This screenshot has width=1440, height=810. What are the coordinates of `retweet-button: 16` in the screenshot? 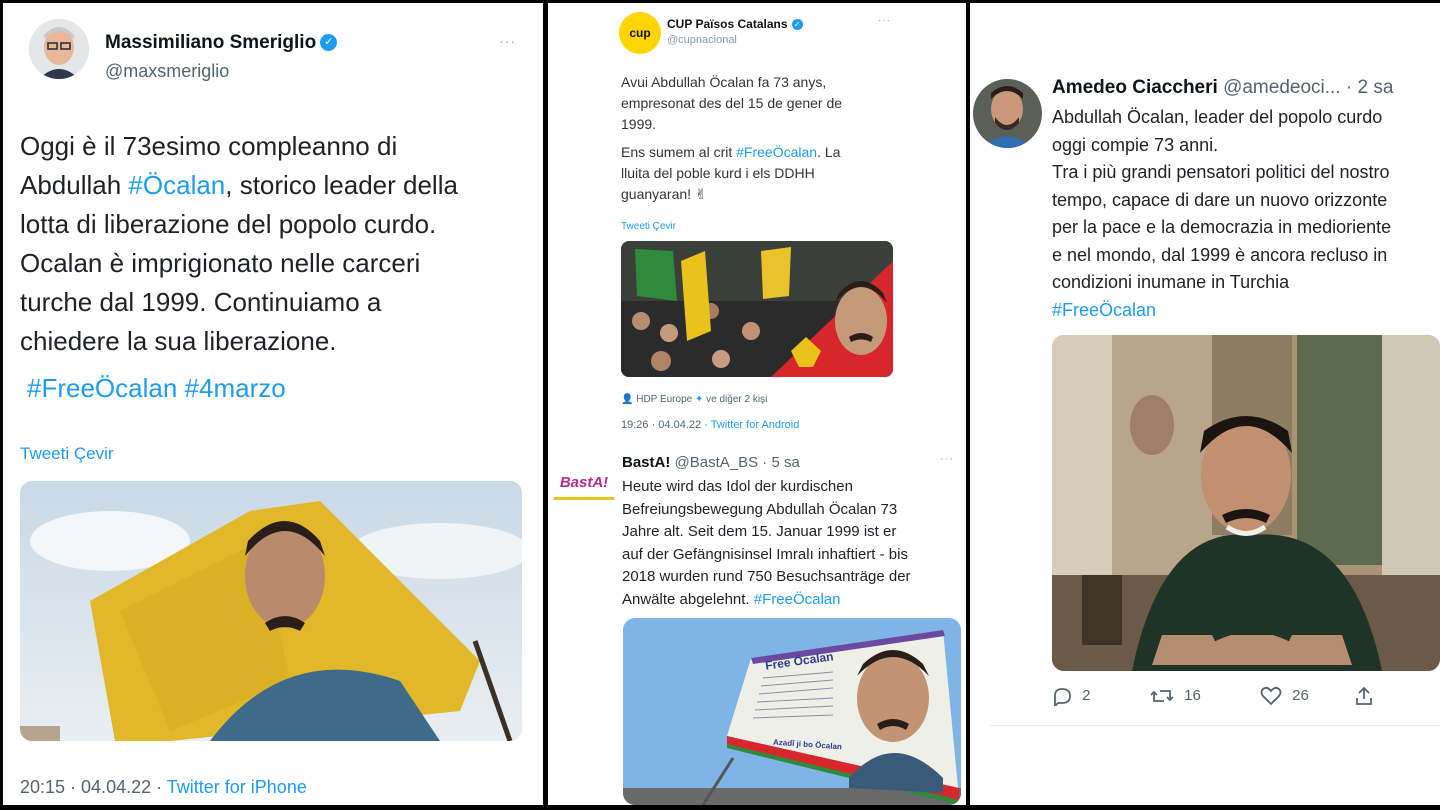 It's located at (1175, 696).